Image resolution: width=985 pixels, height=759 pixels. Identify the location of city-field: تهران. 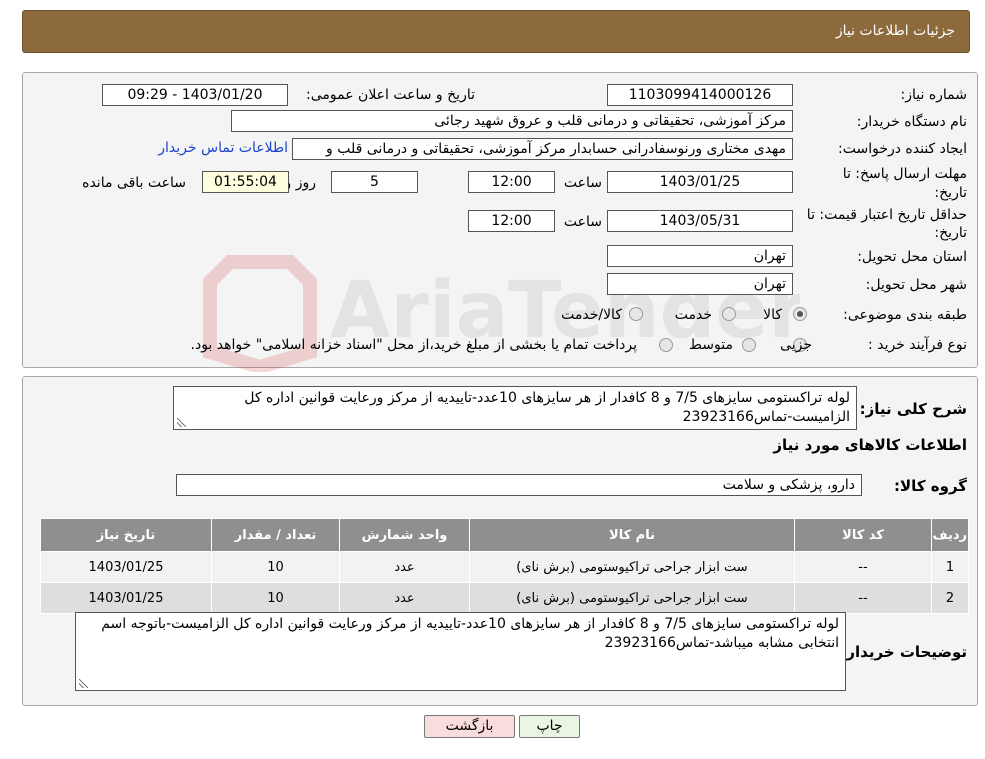
(700, 284).